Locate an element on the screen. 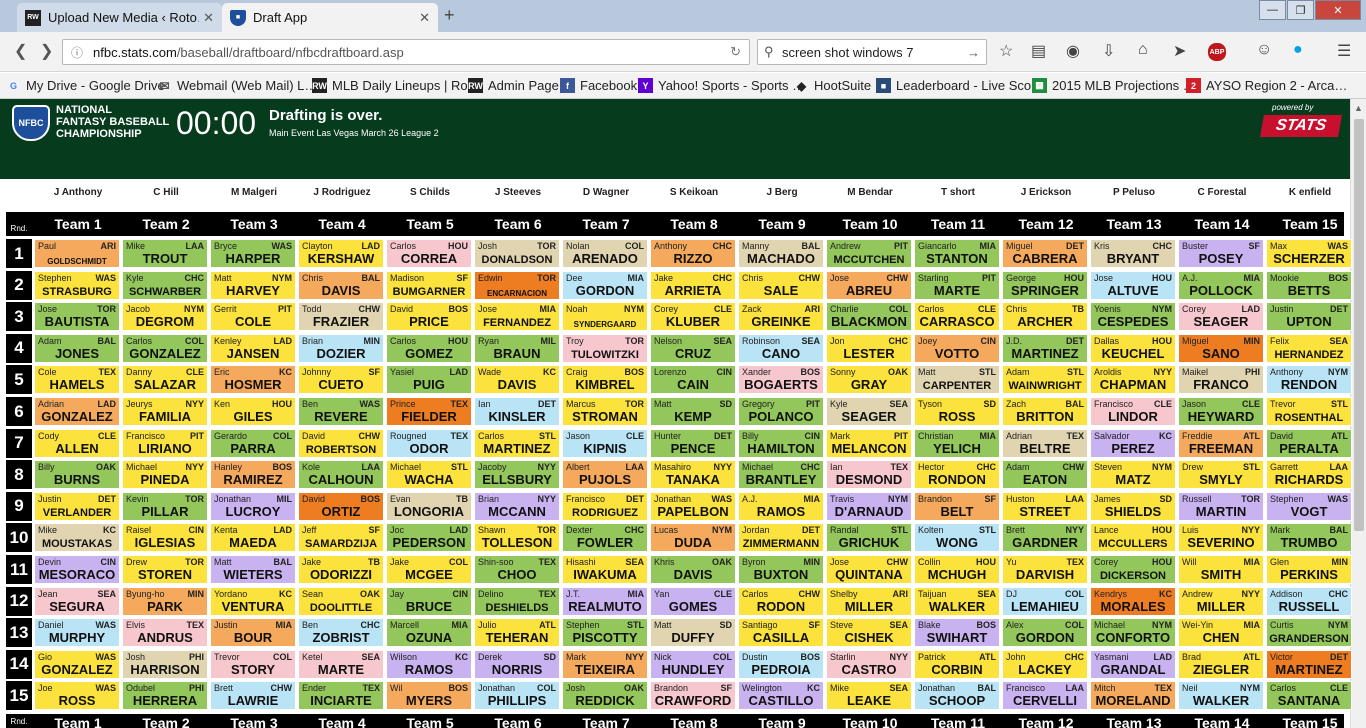  restore-button: ❐ is located at coordinates (1300, 10).